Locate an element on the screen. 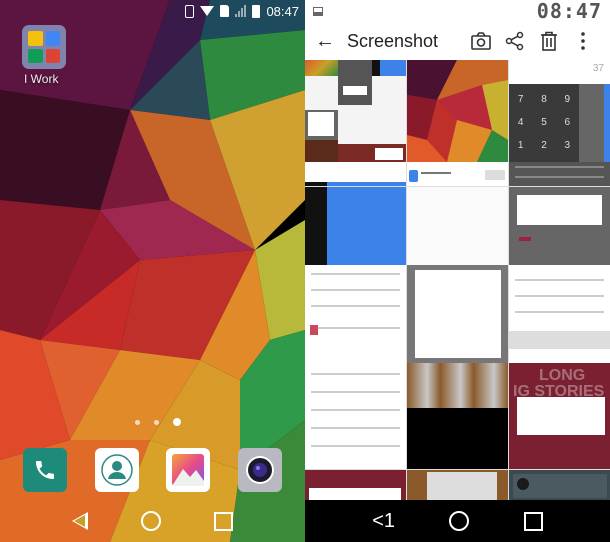 The height and width of the screenshot is (542, 610). camera-button is located at coordinates (481, 41).